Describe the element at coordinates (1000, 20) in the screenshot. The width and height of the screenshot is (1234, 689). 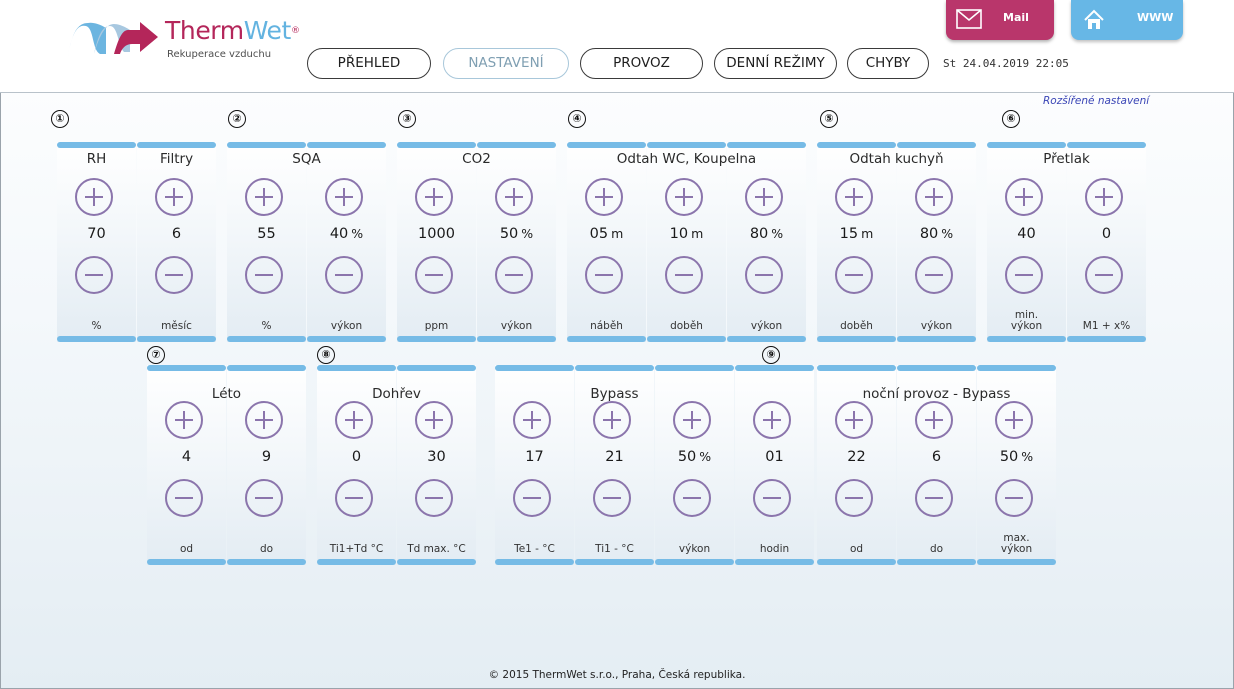
I see `mail-button: Mail` at that location.